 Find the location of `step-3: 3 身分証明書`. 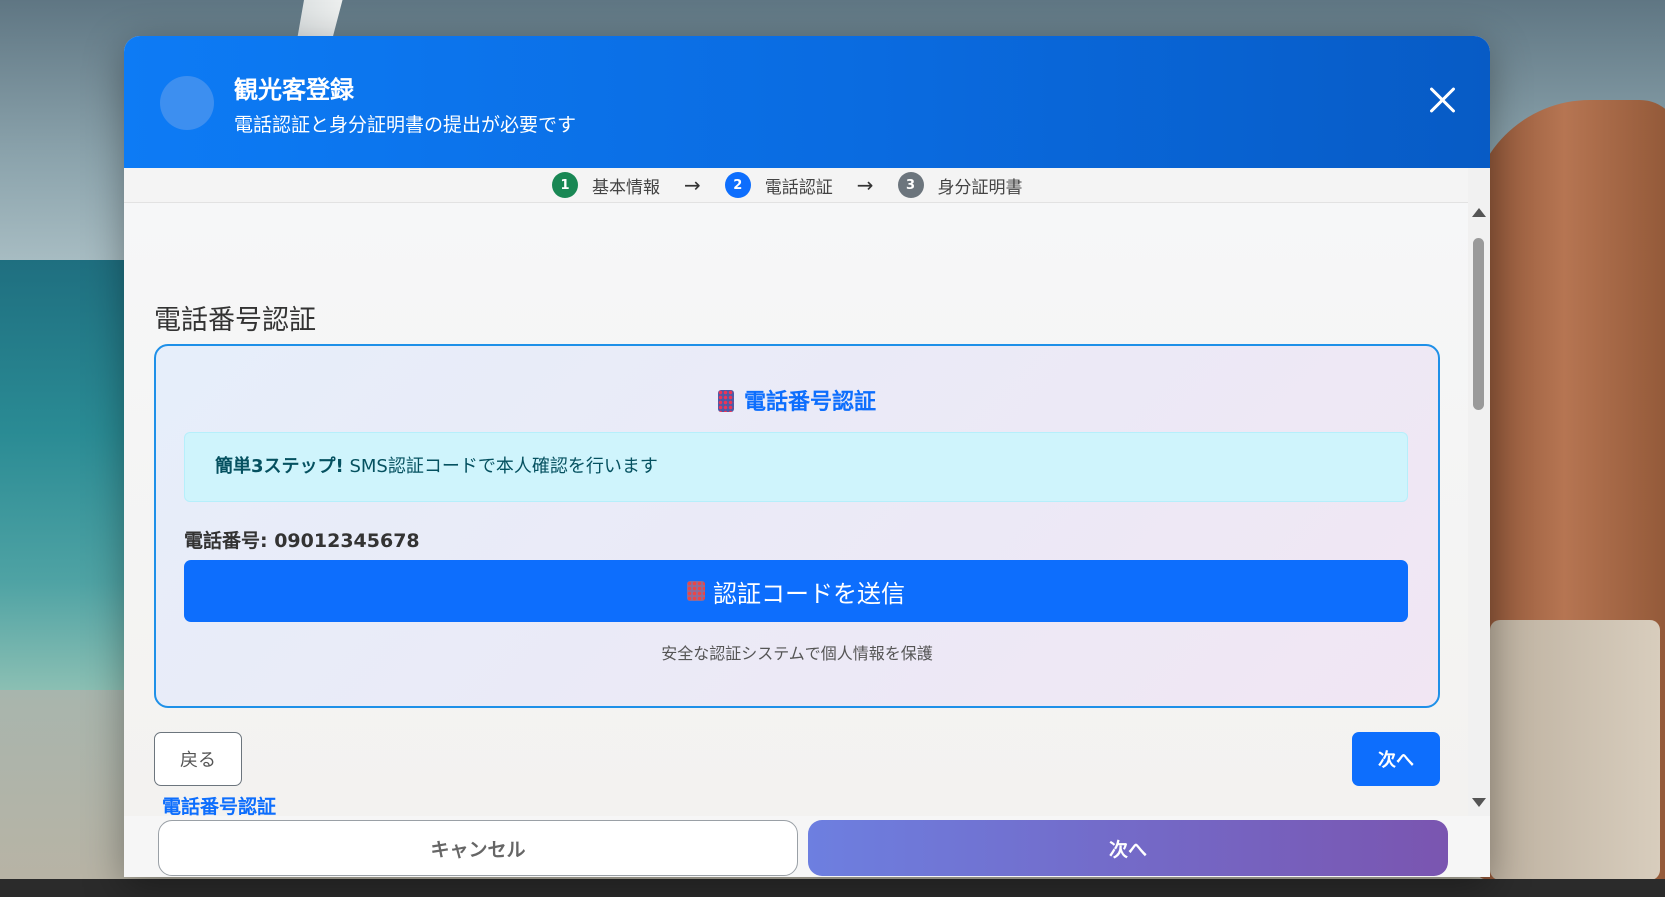

step-3: 3 身分証明書 is located at coordinates (960, 185).